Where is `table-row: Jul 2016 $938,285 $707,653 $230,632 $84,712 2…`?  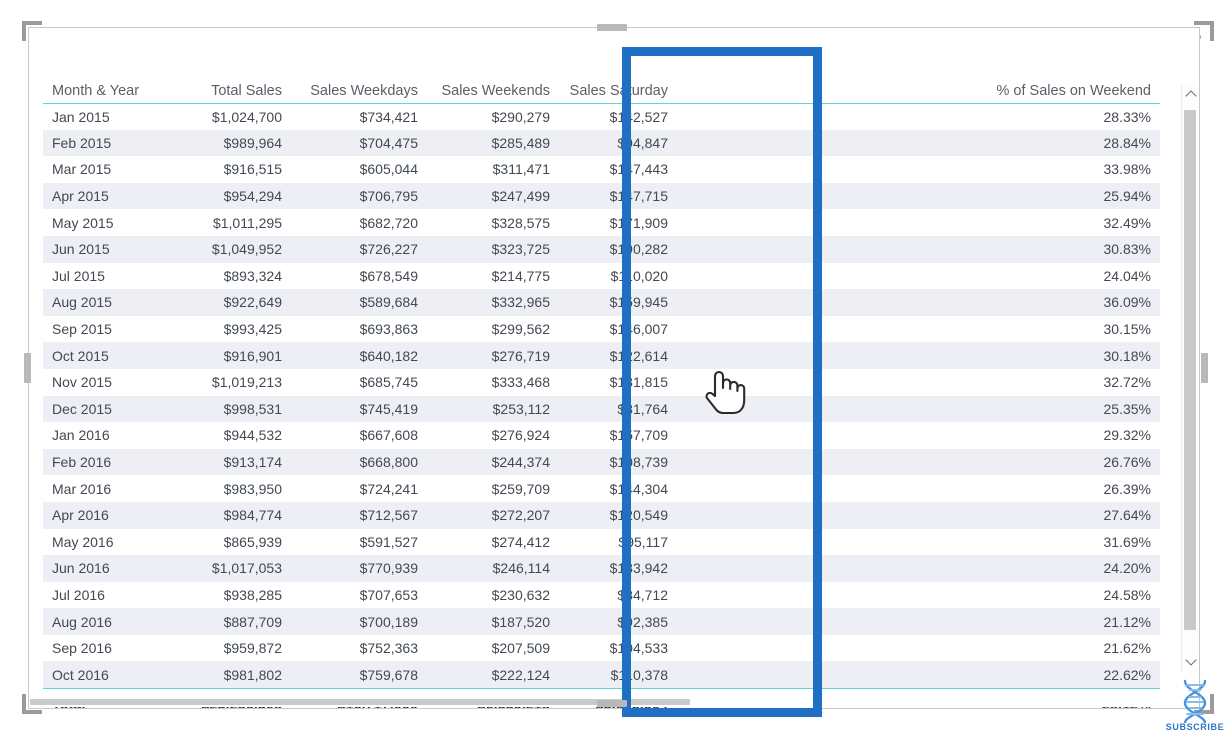
table-row: Jul 2016 $938,285 $707,653 $230,632 $84,712 2… is located at coordinates (601, 595).